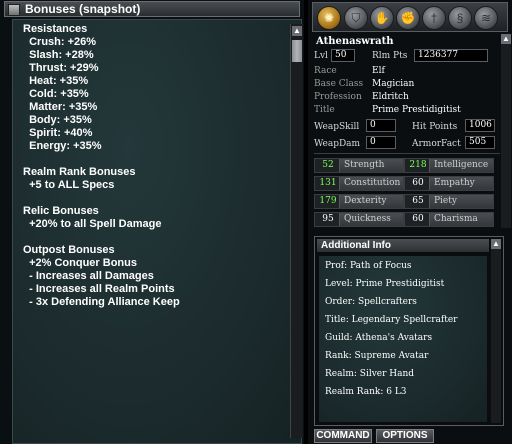 The width and height of the screenshot is (512, 444). Describe the element at coordinates (379, 338) in the screenshot. I see `info-line: Guild: Athena's Avatars` at that location.